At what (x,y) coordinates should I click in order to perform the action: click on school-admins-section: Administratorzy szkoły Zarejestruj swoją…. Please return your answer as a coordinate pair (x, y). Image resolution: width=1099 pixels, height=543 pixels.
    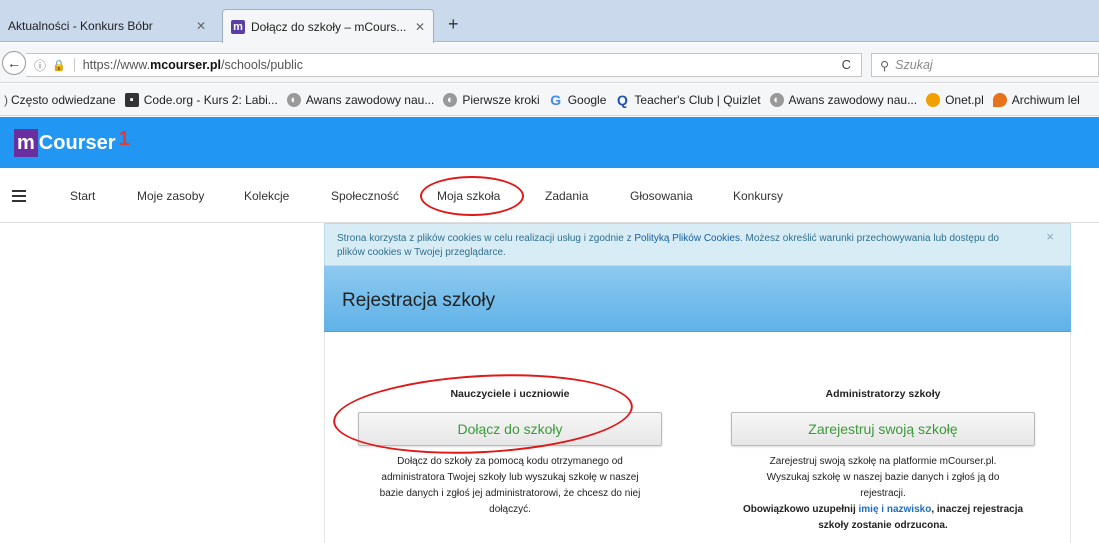
    Looking at the image, I should click on (883, 460).